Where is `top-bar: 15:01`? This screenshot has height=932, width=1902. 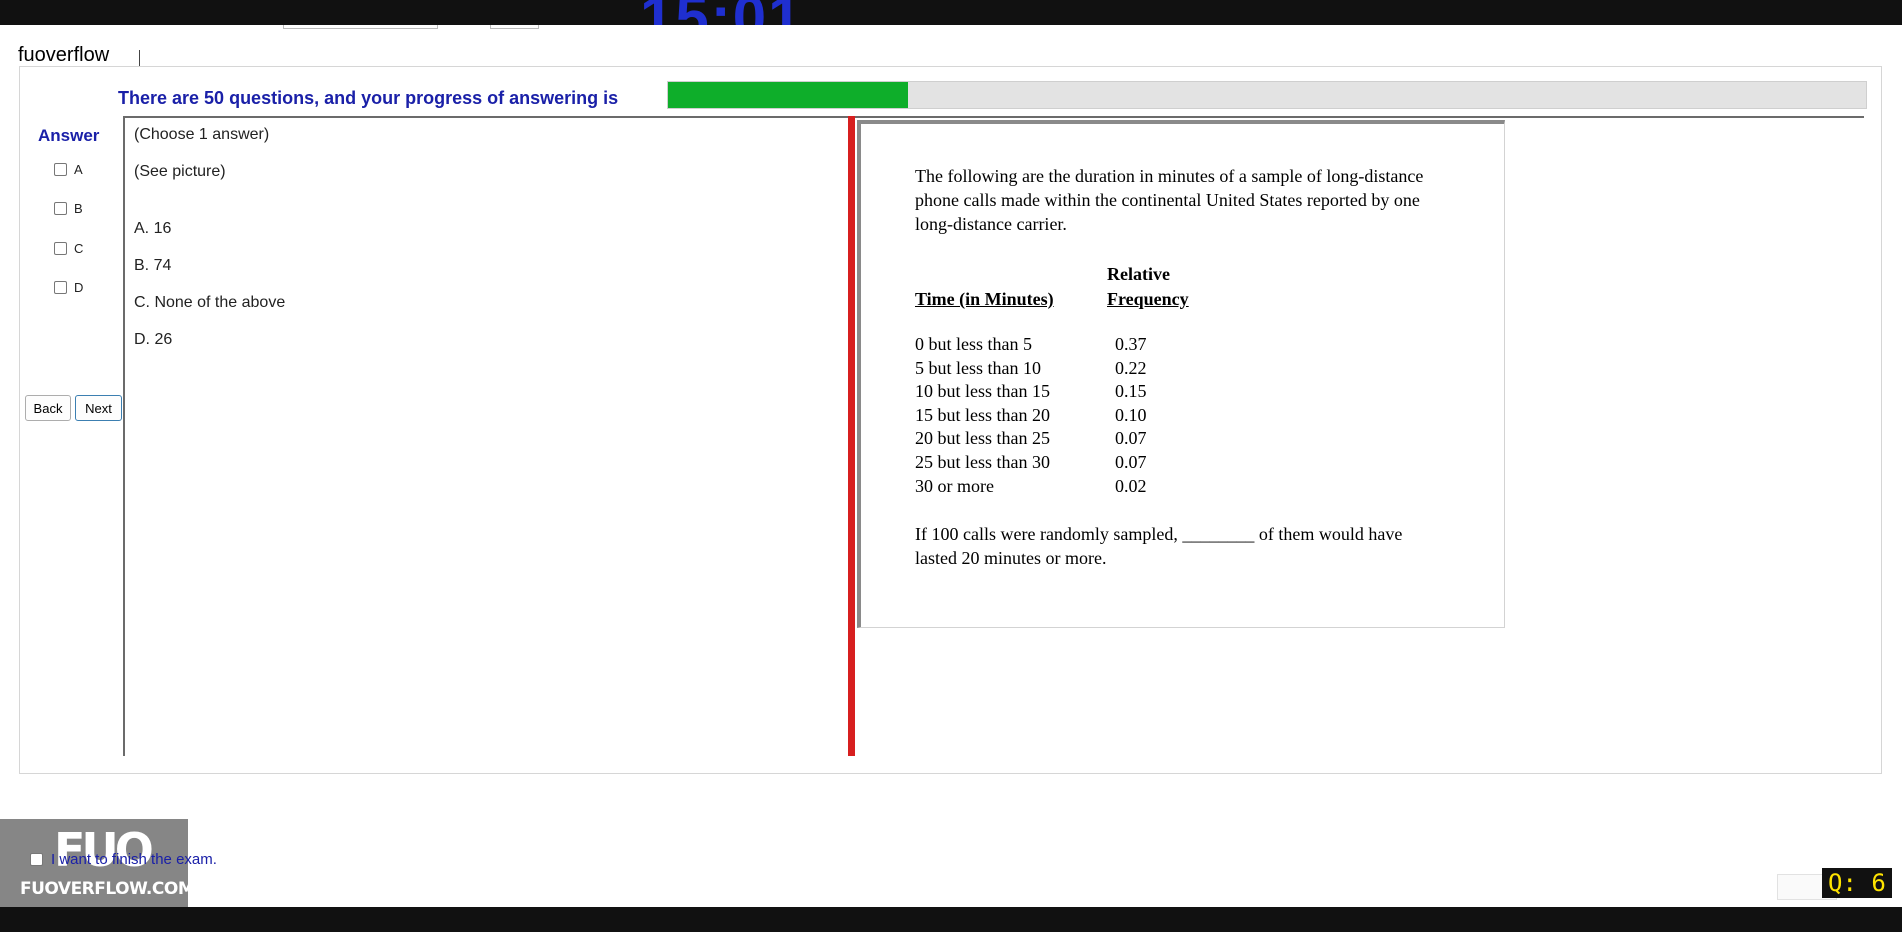
top-bar: 15:01 is located at coordinates (951, 12).